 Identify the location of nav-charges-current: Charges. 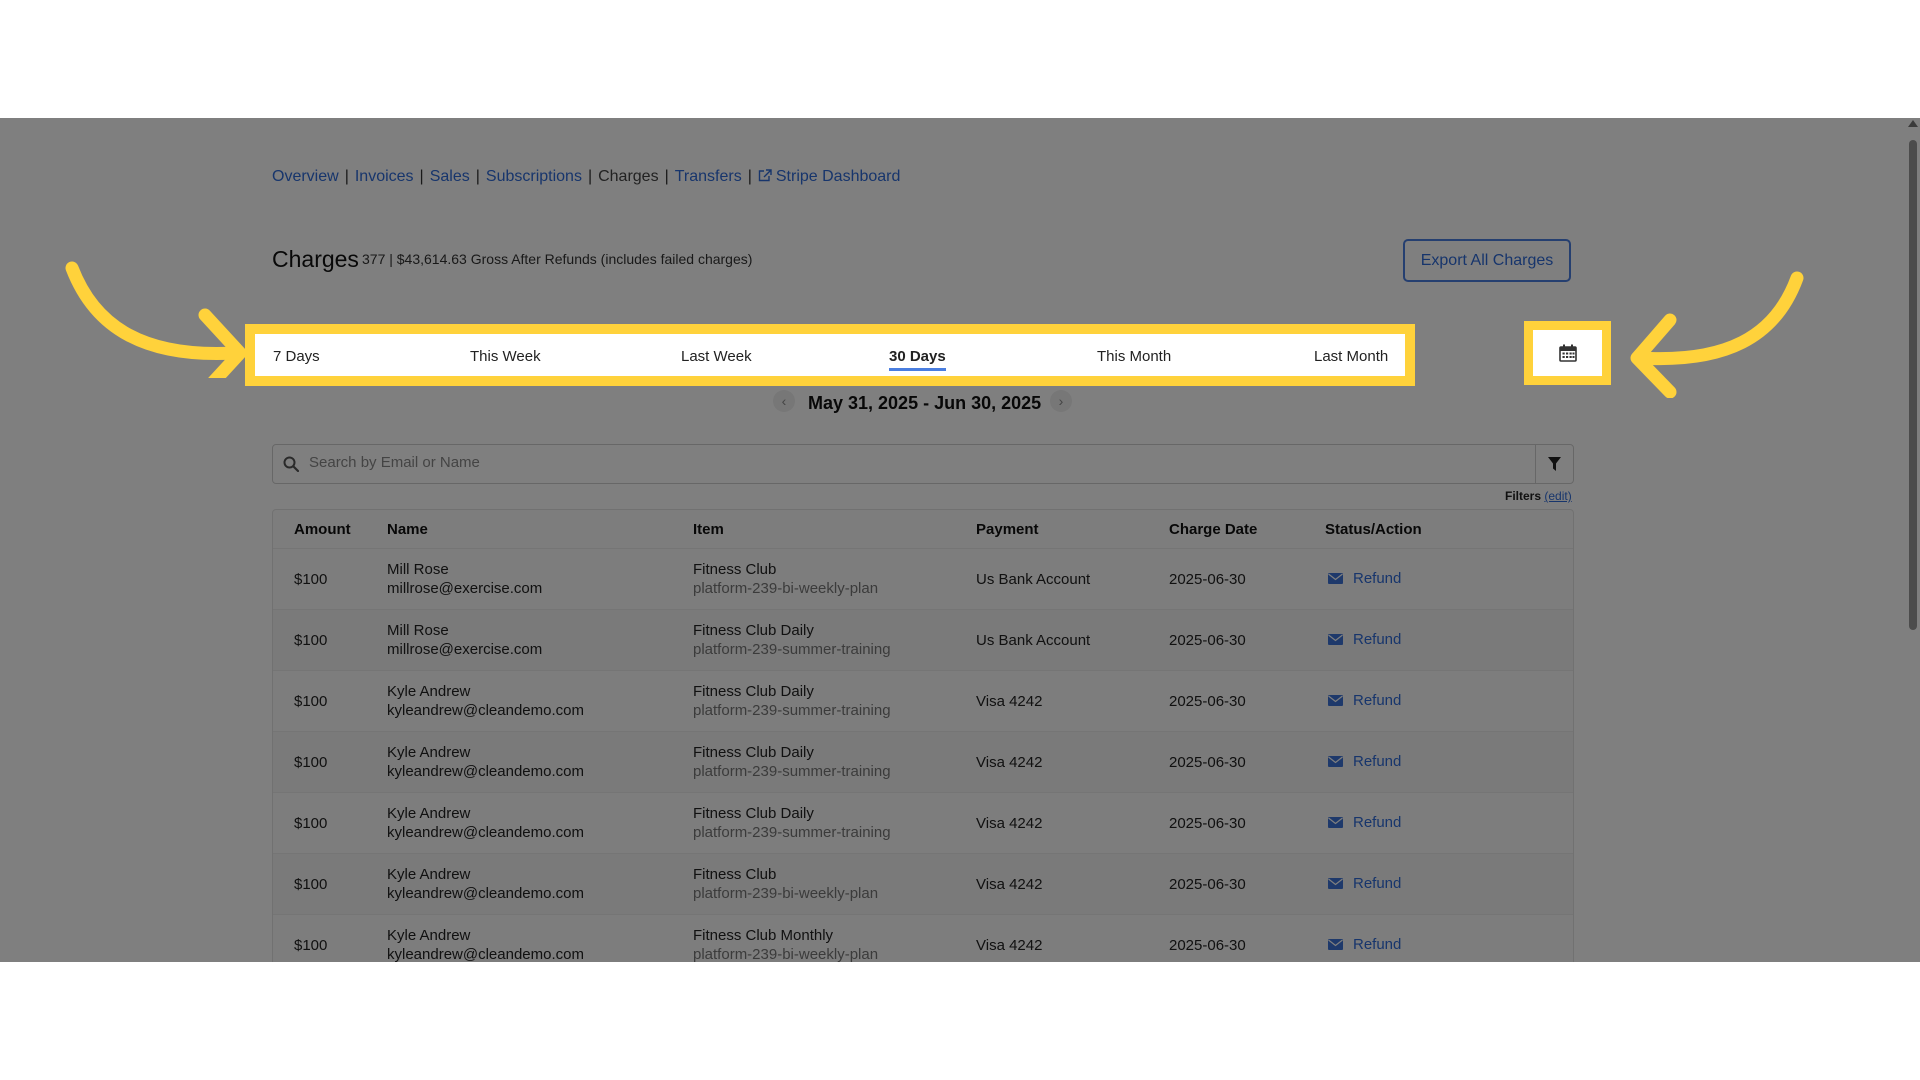
(628, 176).